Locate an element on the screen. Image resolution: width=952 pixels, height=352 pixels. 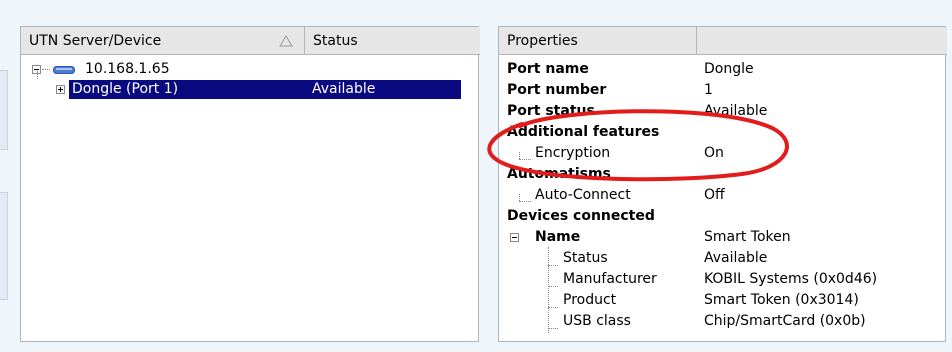
property-value: KOBIL Systems (0x0d46) is located at coordinates (791, 279).